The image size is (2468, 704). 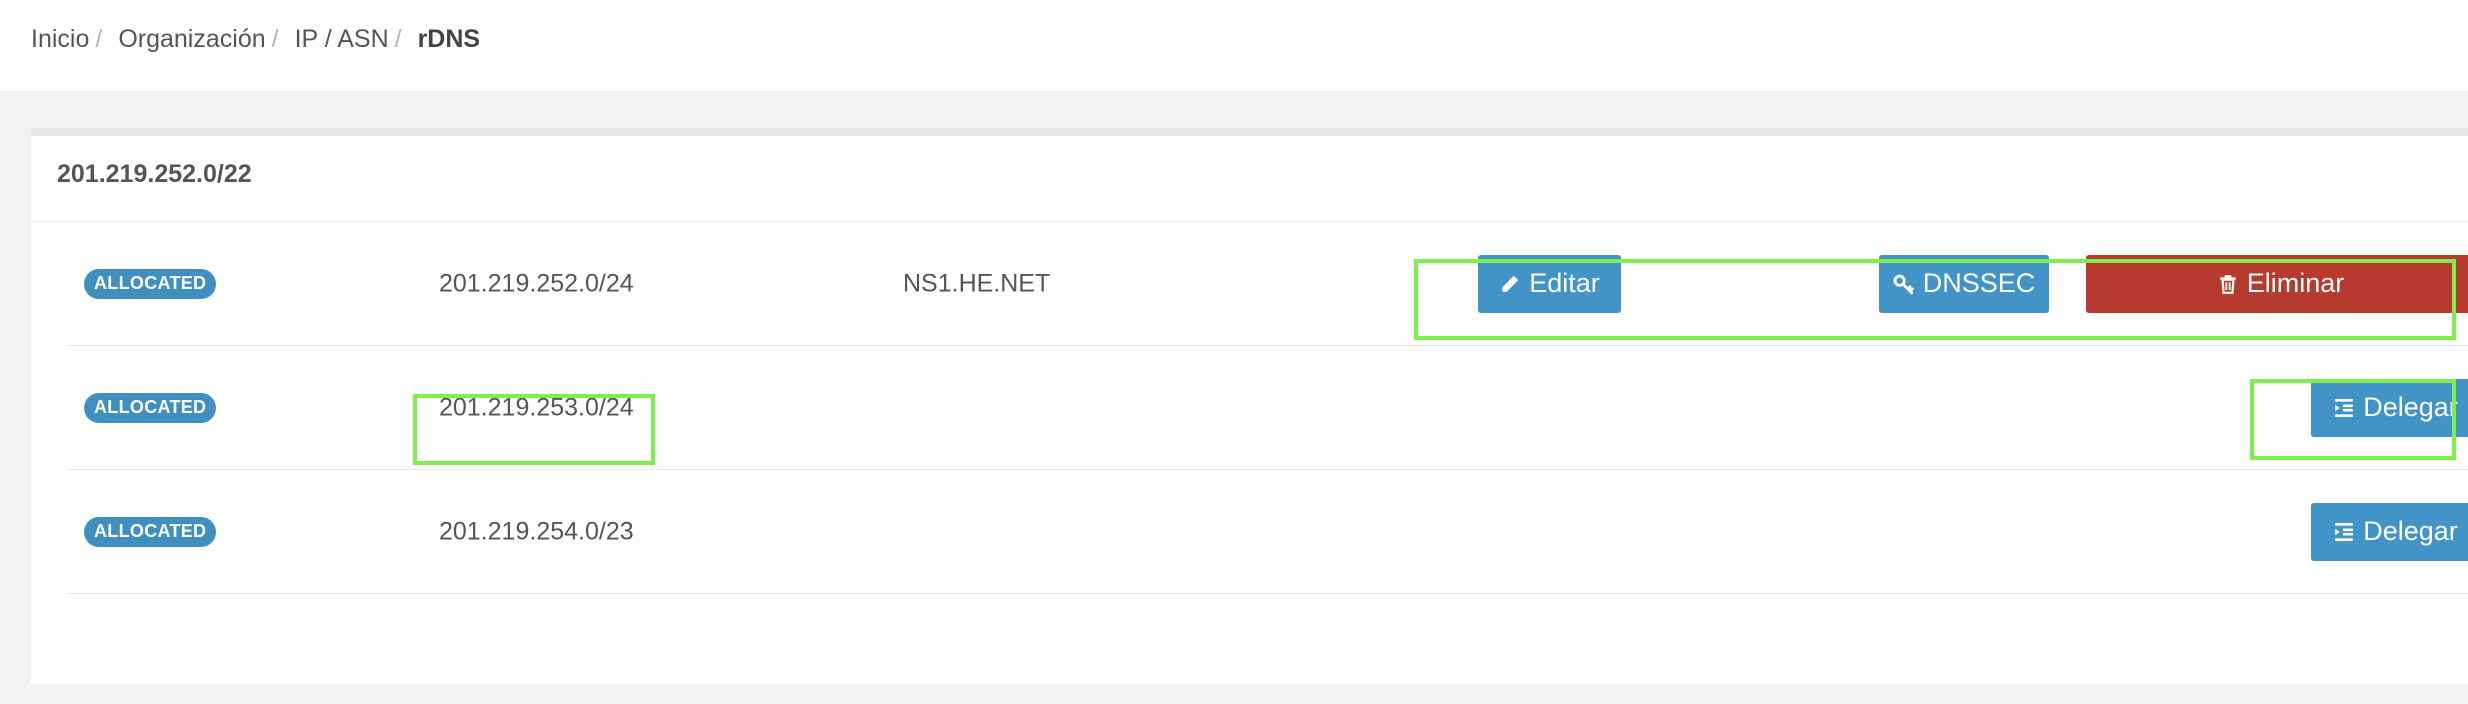 What do you see at coordinates (1510, 284) in the screenshot?
I see `pencil-icon` at bounding box center [1510, 284].